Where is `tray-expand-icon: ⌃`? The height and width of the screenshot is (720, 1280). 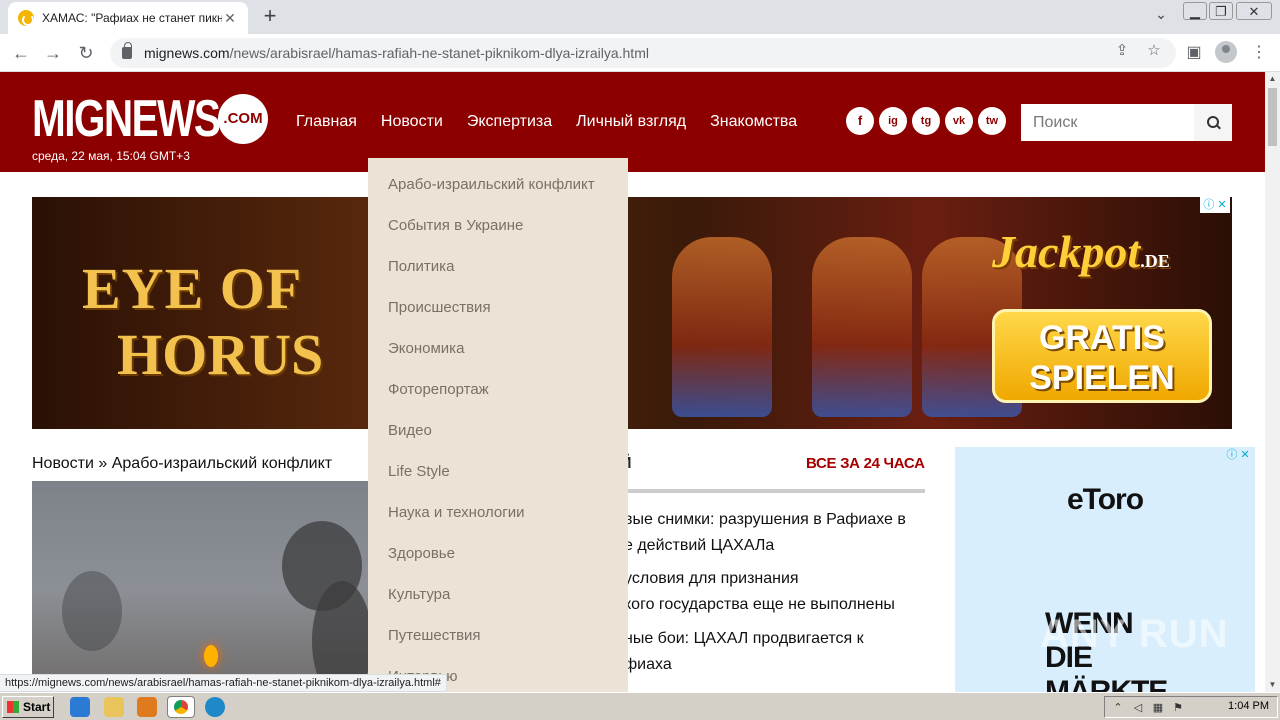 tray-expand-icon: ⌃ is located at coordinates (1118, 708).